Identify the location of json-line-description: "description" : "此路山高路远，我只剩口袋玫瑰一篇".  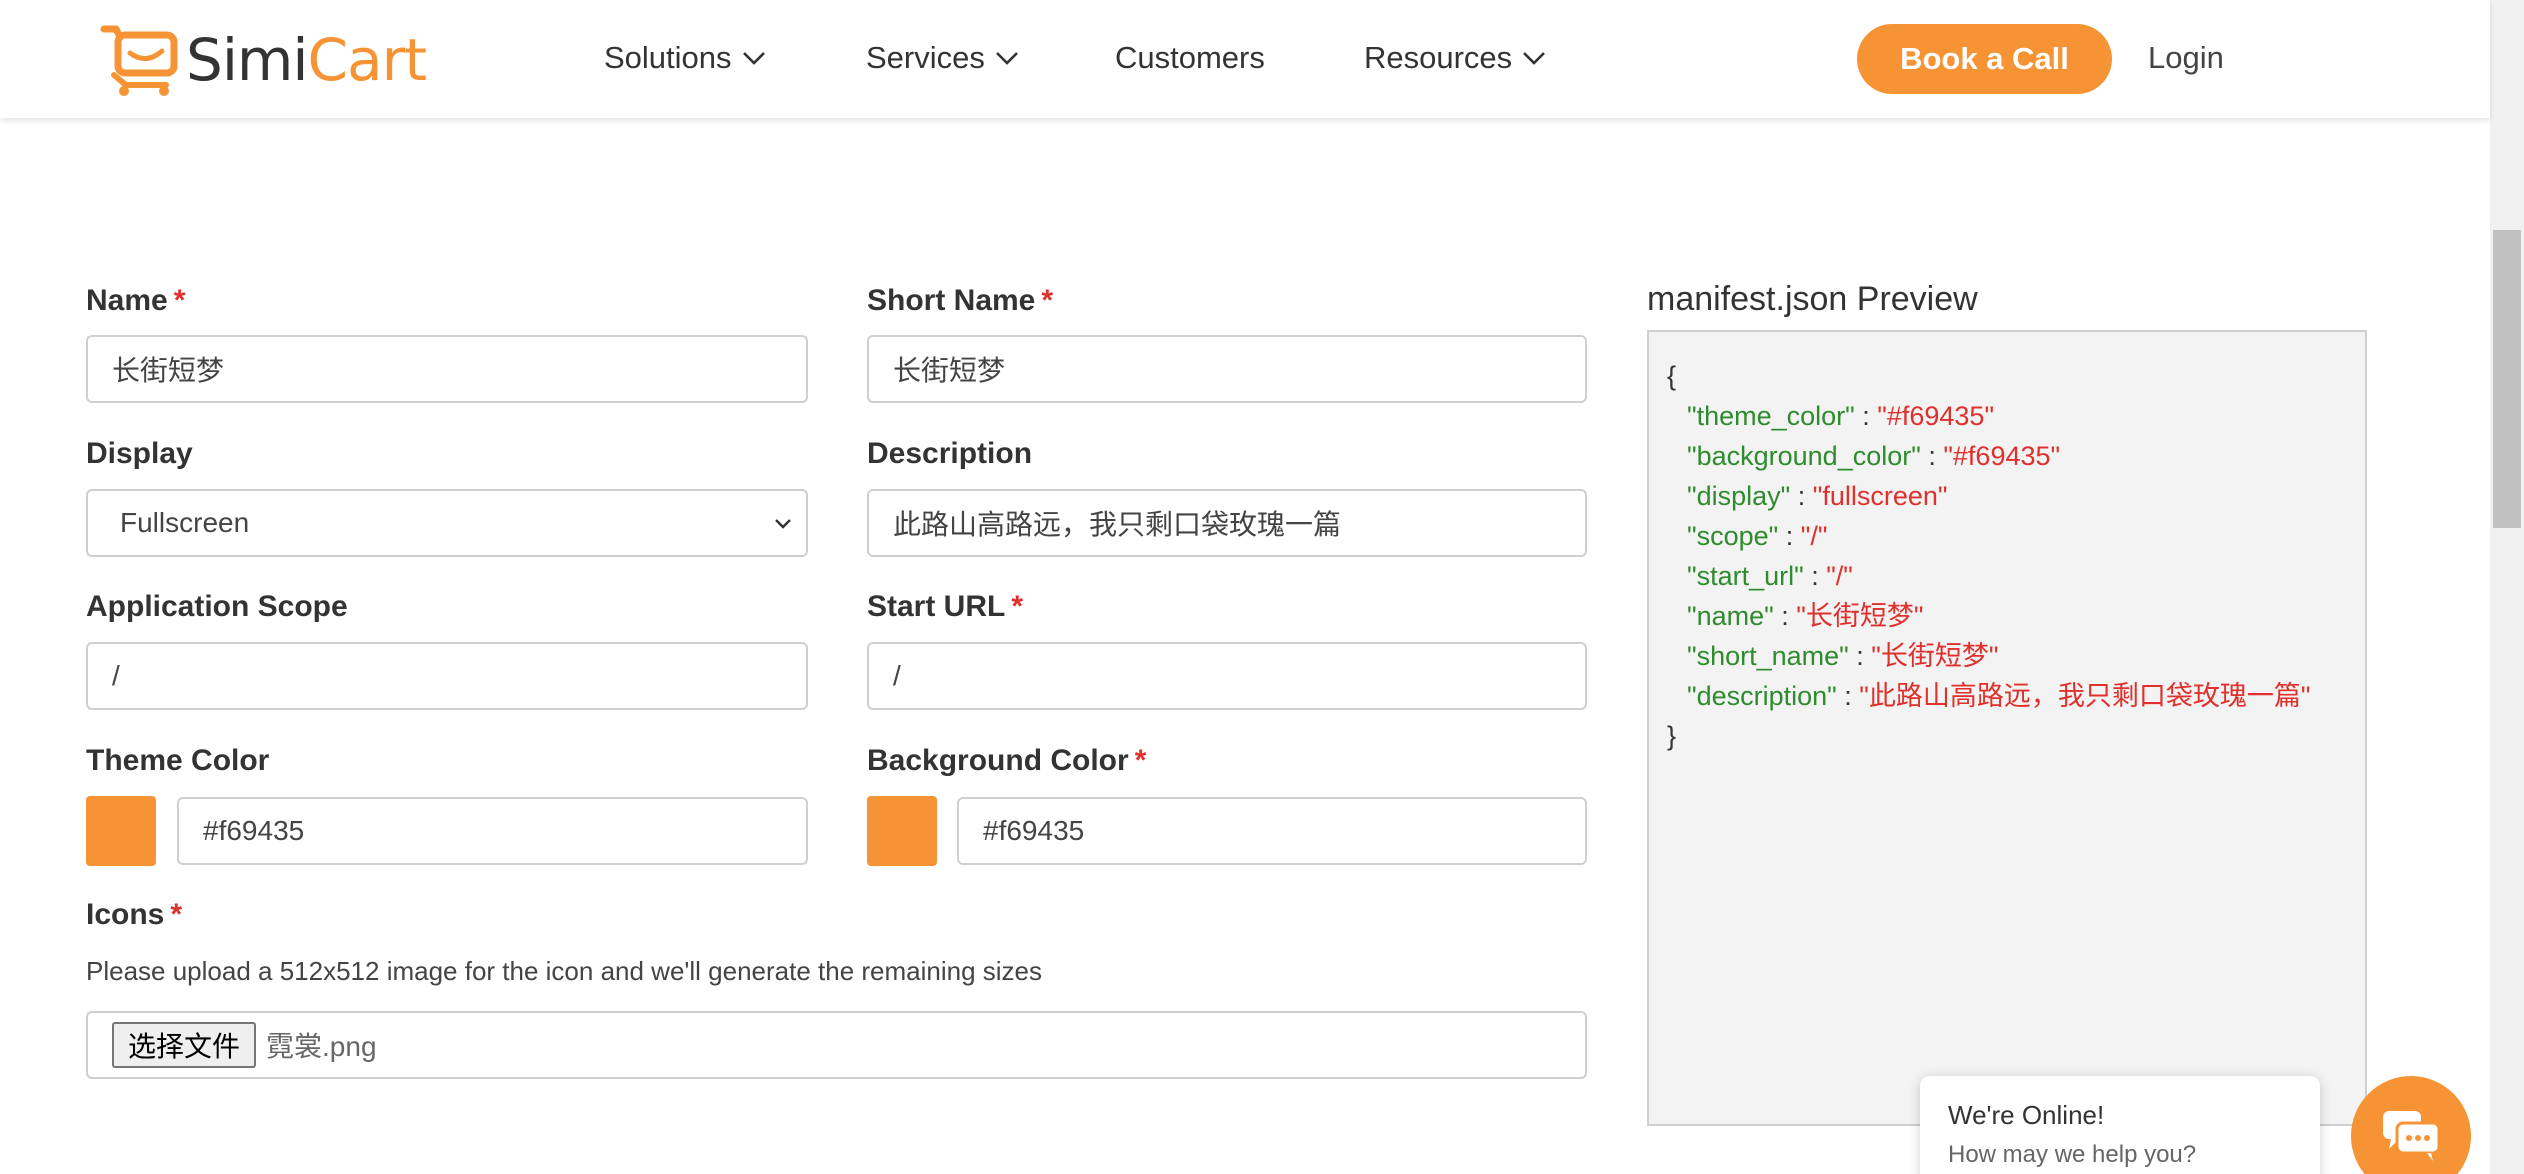
(2007, 696).